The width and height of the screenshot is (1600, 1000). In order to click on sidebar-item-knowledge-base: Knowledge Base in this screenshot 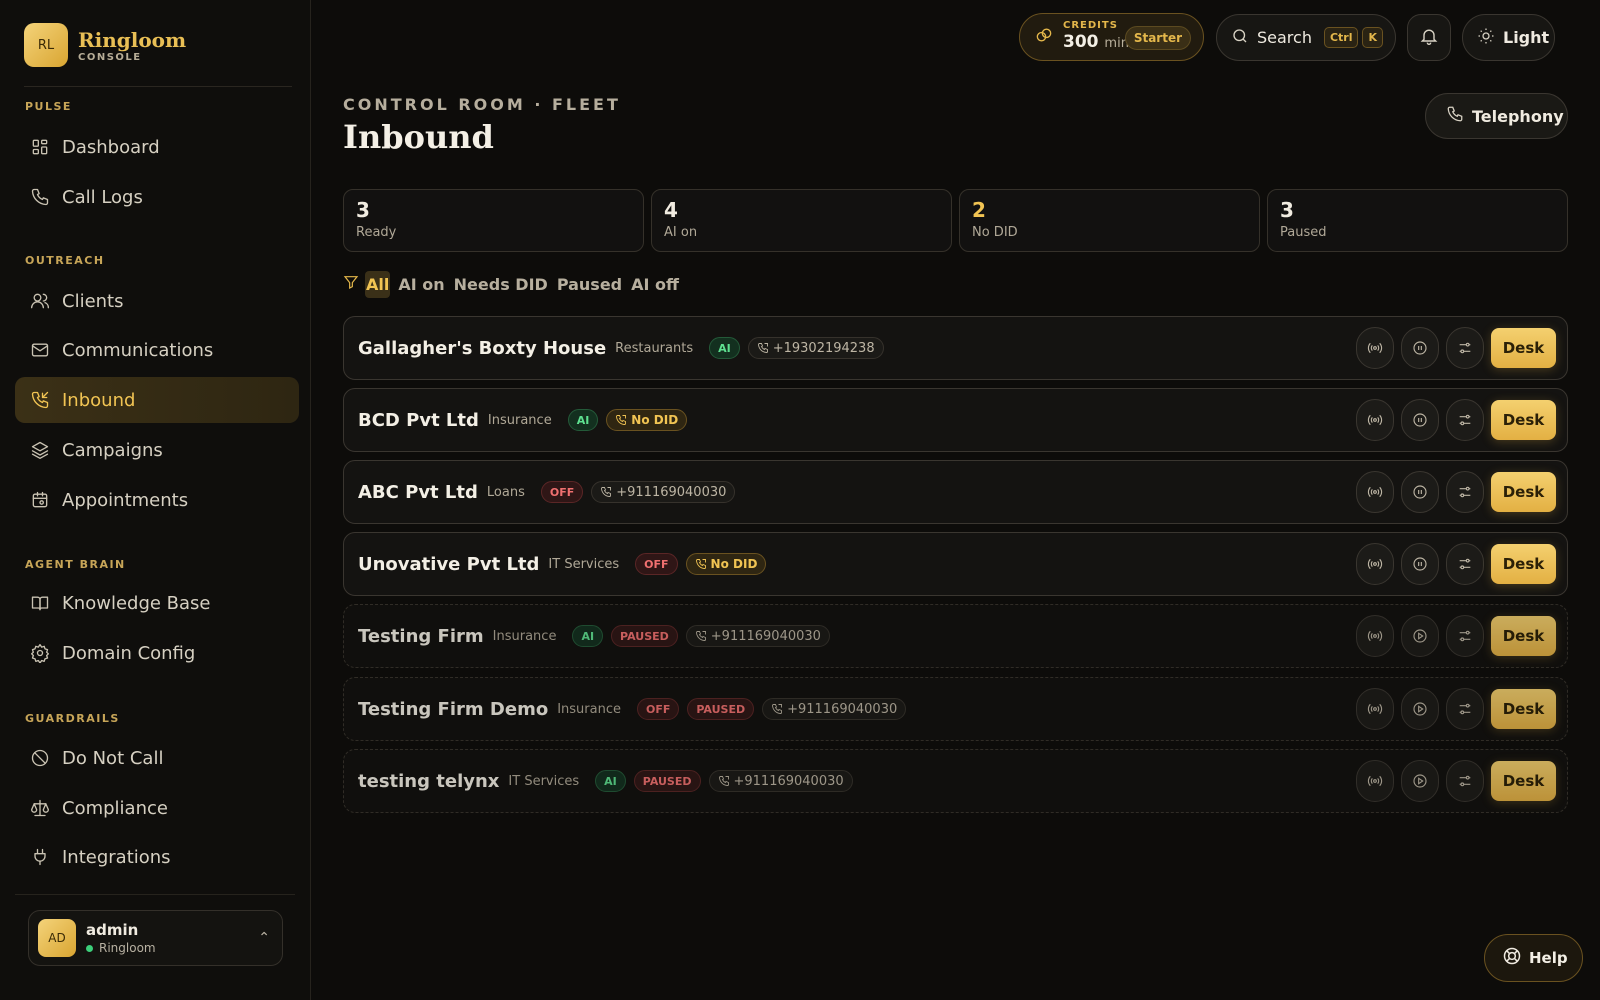, I will do `click(157, 603)`.